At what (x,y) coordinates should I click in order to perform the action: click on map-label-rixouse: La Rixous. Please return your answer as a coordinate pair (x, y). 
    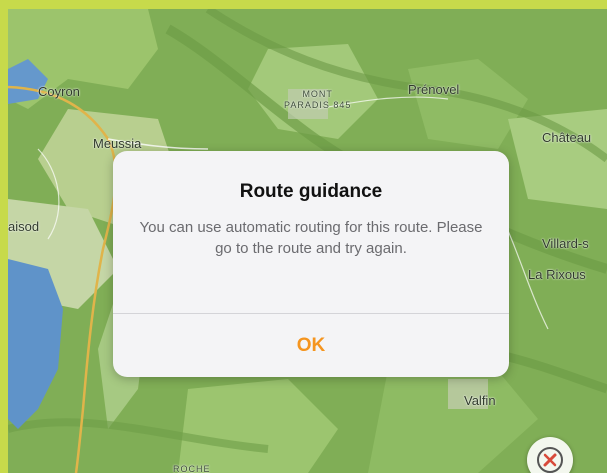
    Looking at the image, I should click on (557, 274).